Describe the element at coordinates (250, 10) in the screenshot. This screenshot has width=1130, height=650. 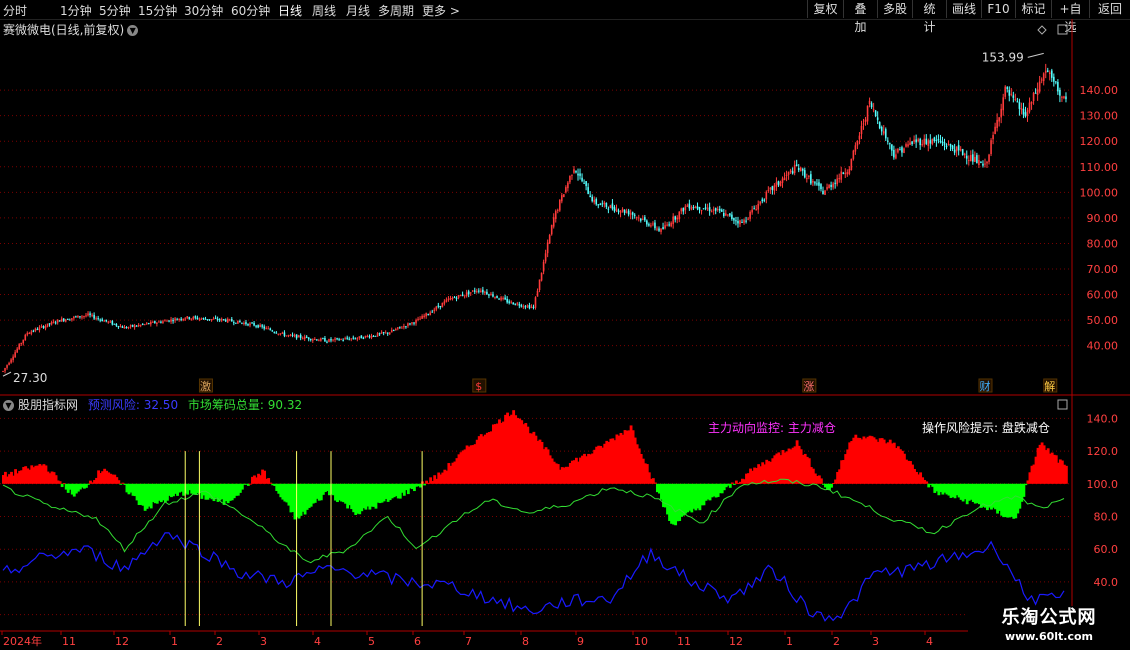
I see `tab-60min: 60分钟` at that location.